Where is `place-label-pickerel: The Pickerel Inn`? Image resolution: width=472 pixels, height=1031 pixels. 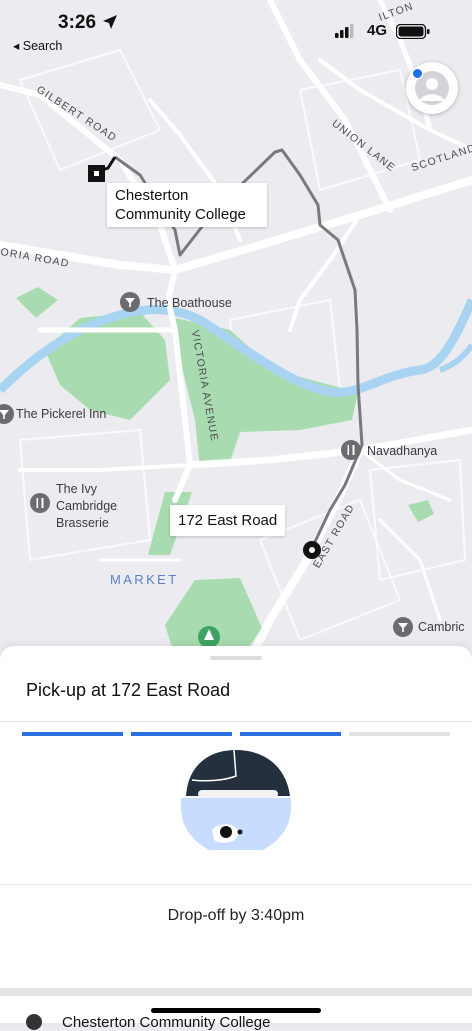 place-label-pickerel: The Pickerel Inn is located at coordinates (61, 414).